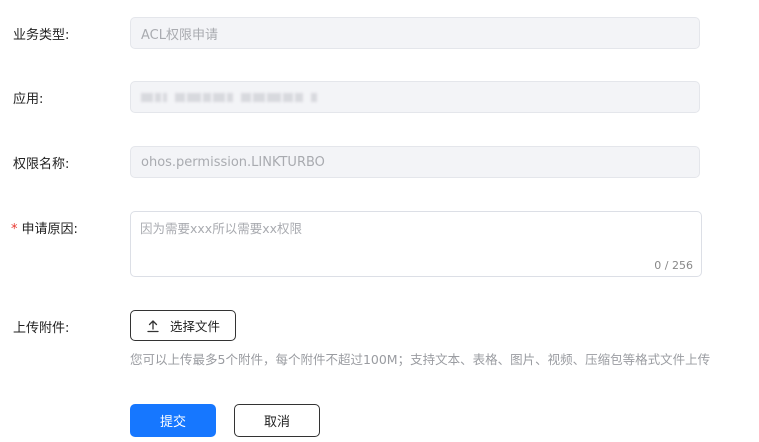  What do you see at coordinates (230, 97) in the screenshot?
I see `application-value-redacted` at bounding box center [230, 97].